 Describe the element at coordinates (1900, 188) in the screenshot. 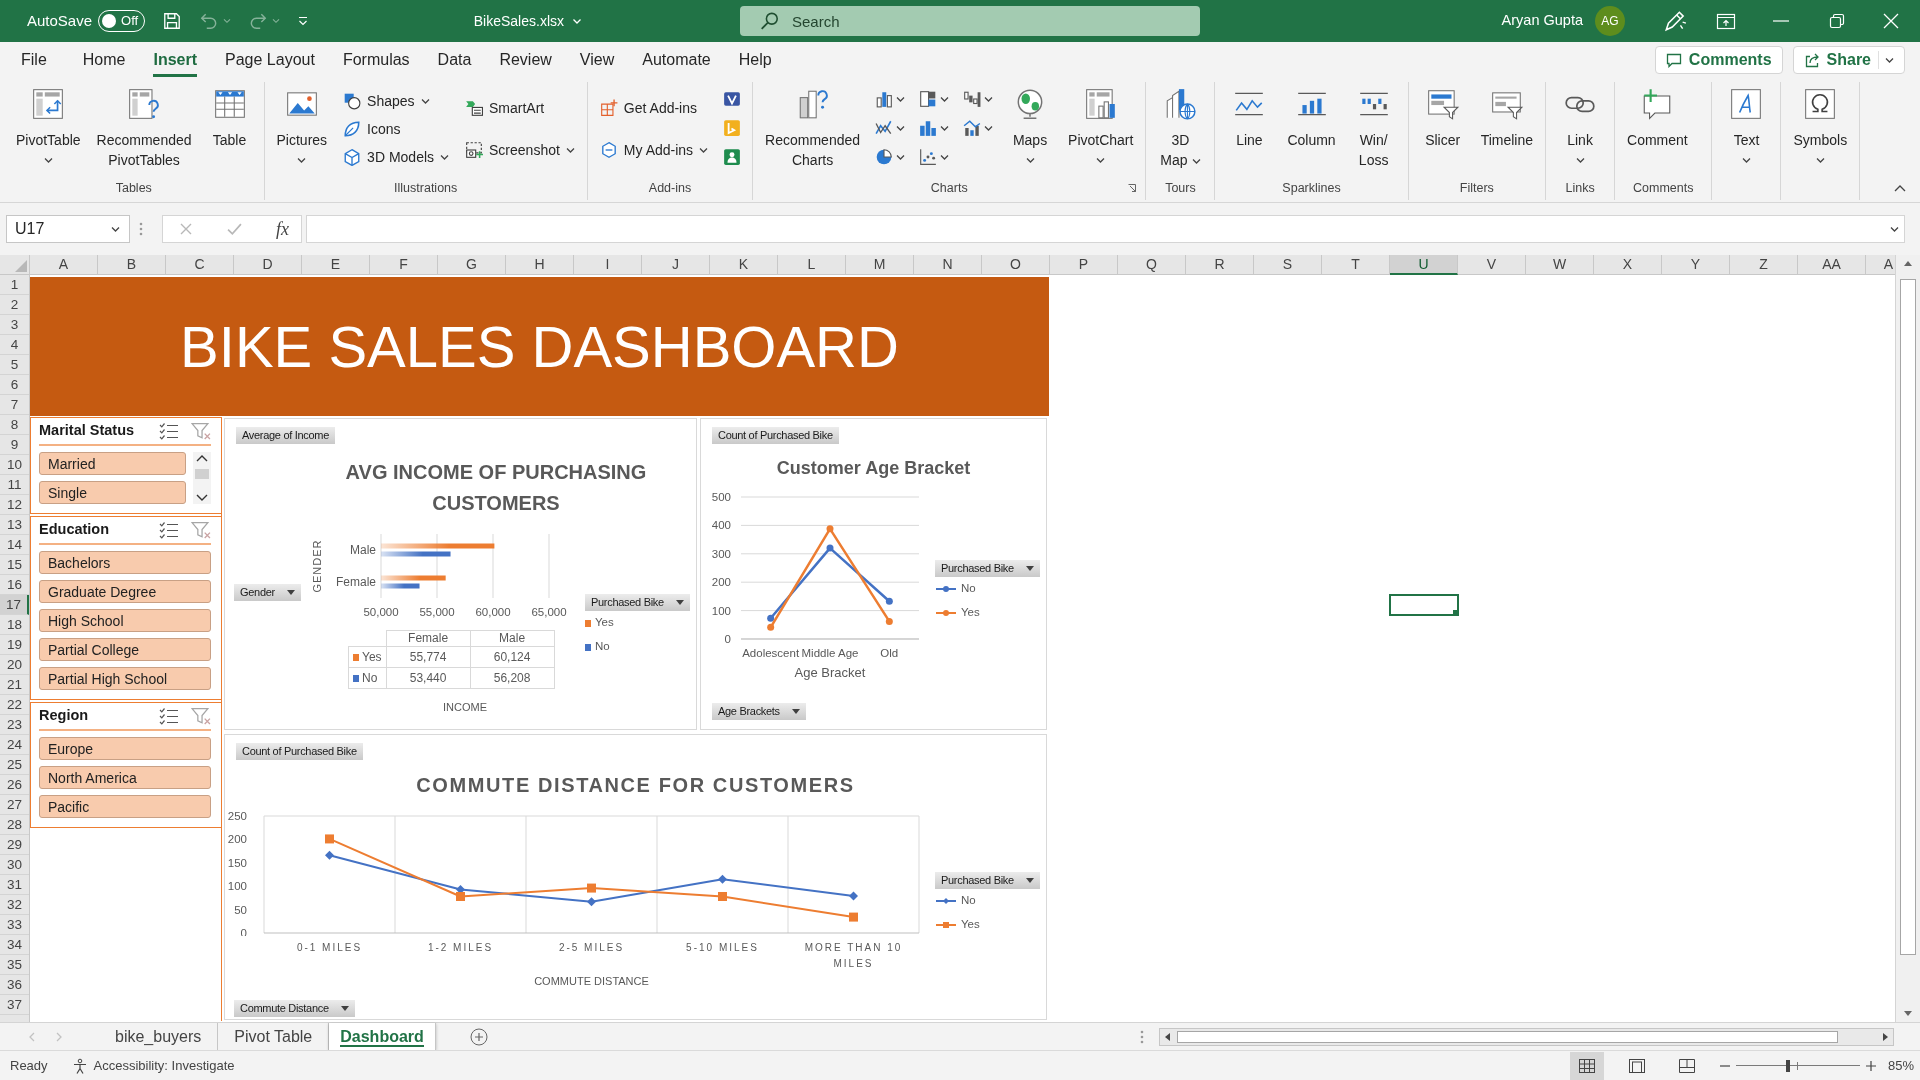

I see `collapse-ribbon-icon` at that location.